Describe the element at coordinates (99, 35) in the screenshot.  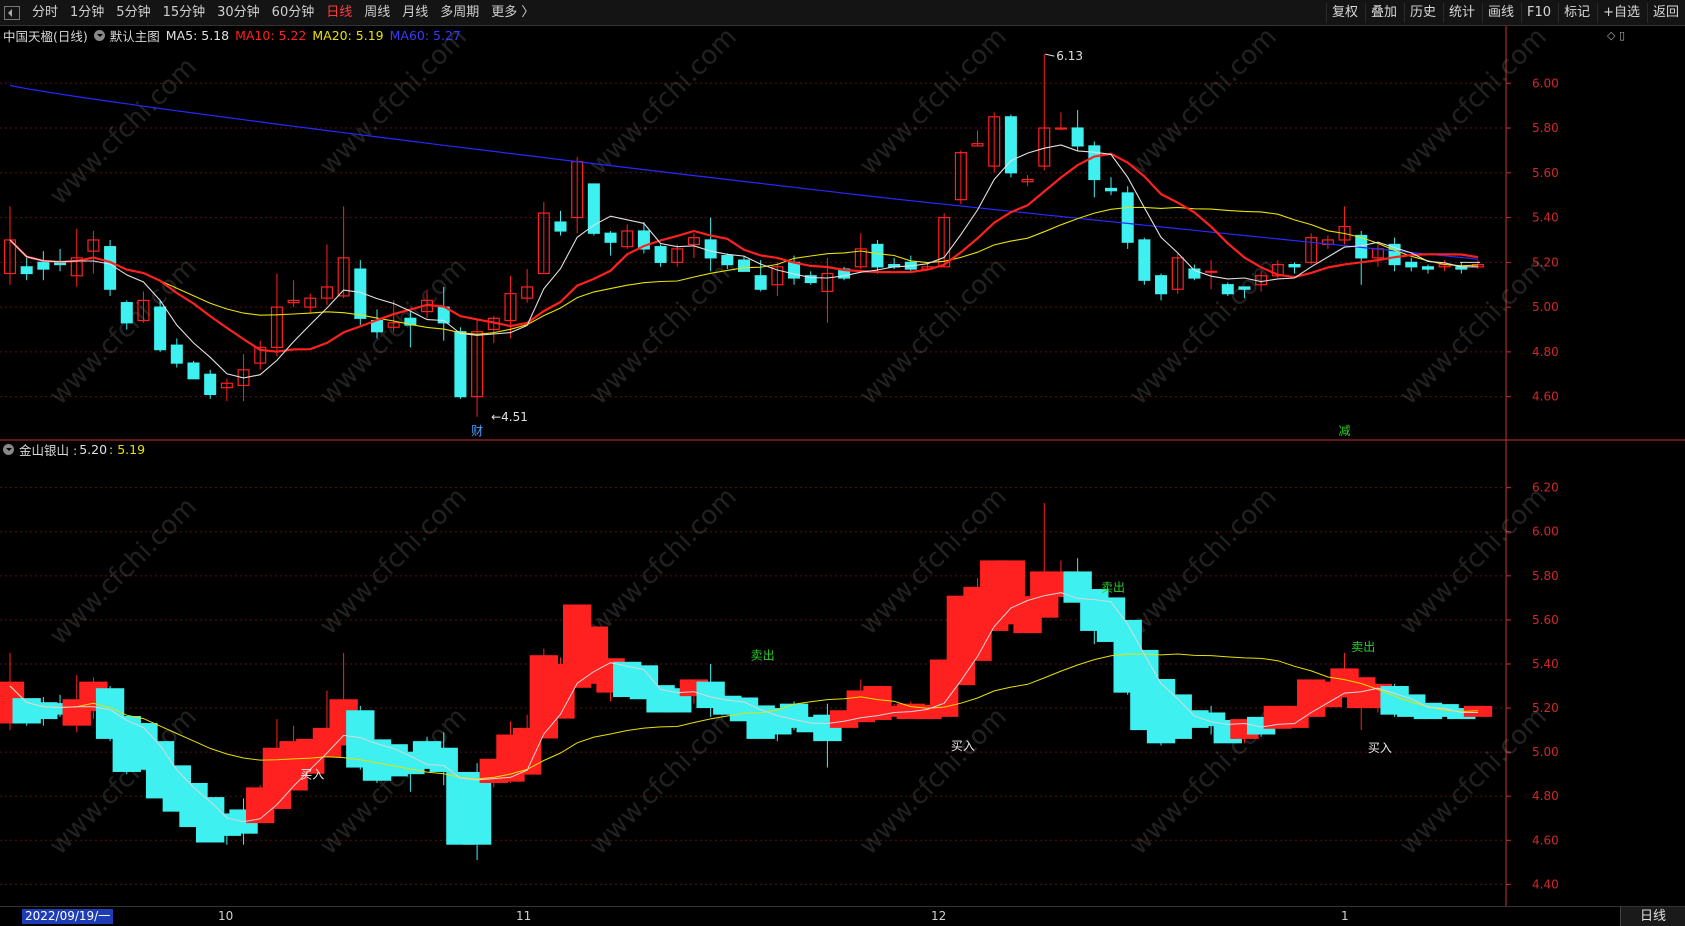
I see `template-dropdown-icon` at that location.